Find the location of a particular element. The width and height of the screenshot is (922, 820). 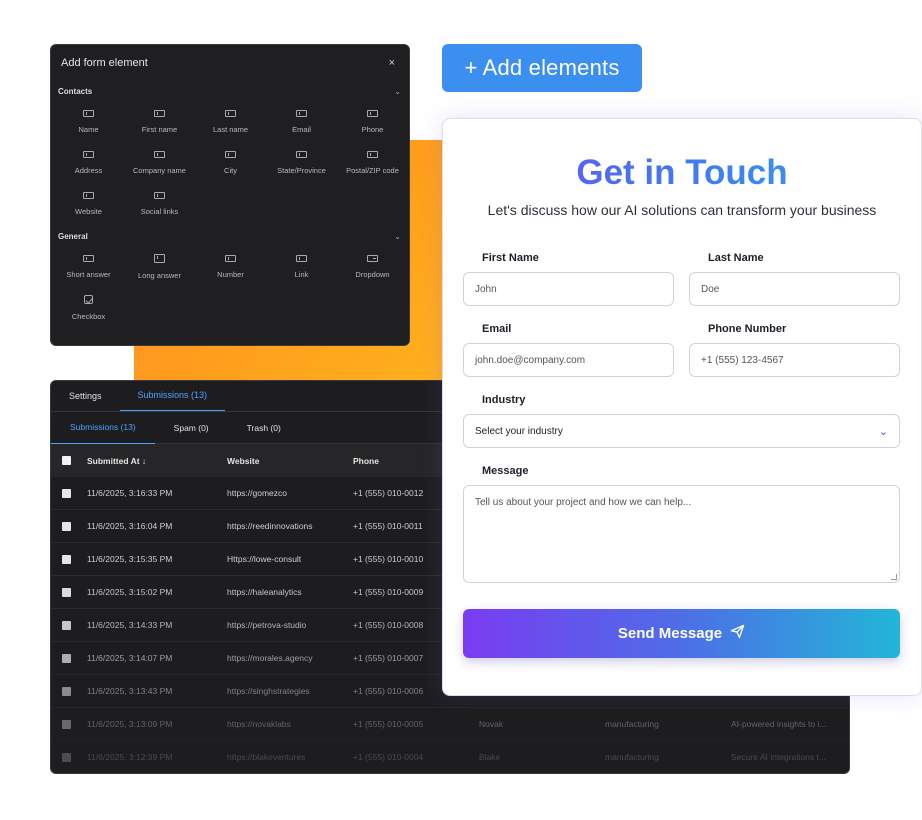

cell-website: https://haleanalytics is located at coordinates (264, 592).